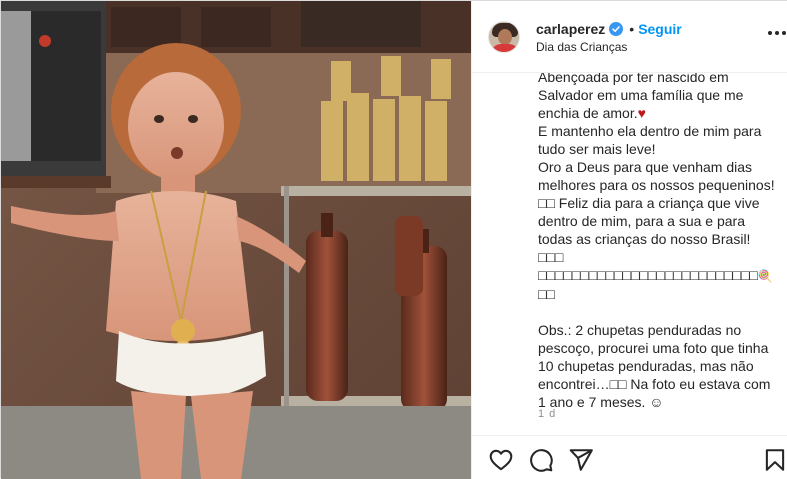  I want to click on caption-line: encontrei…□□ Na foto eu estava com, so click(654, 384).